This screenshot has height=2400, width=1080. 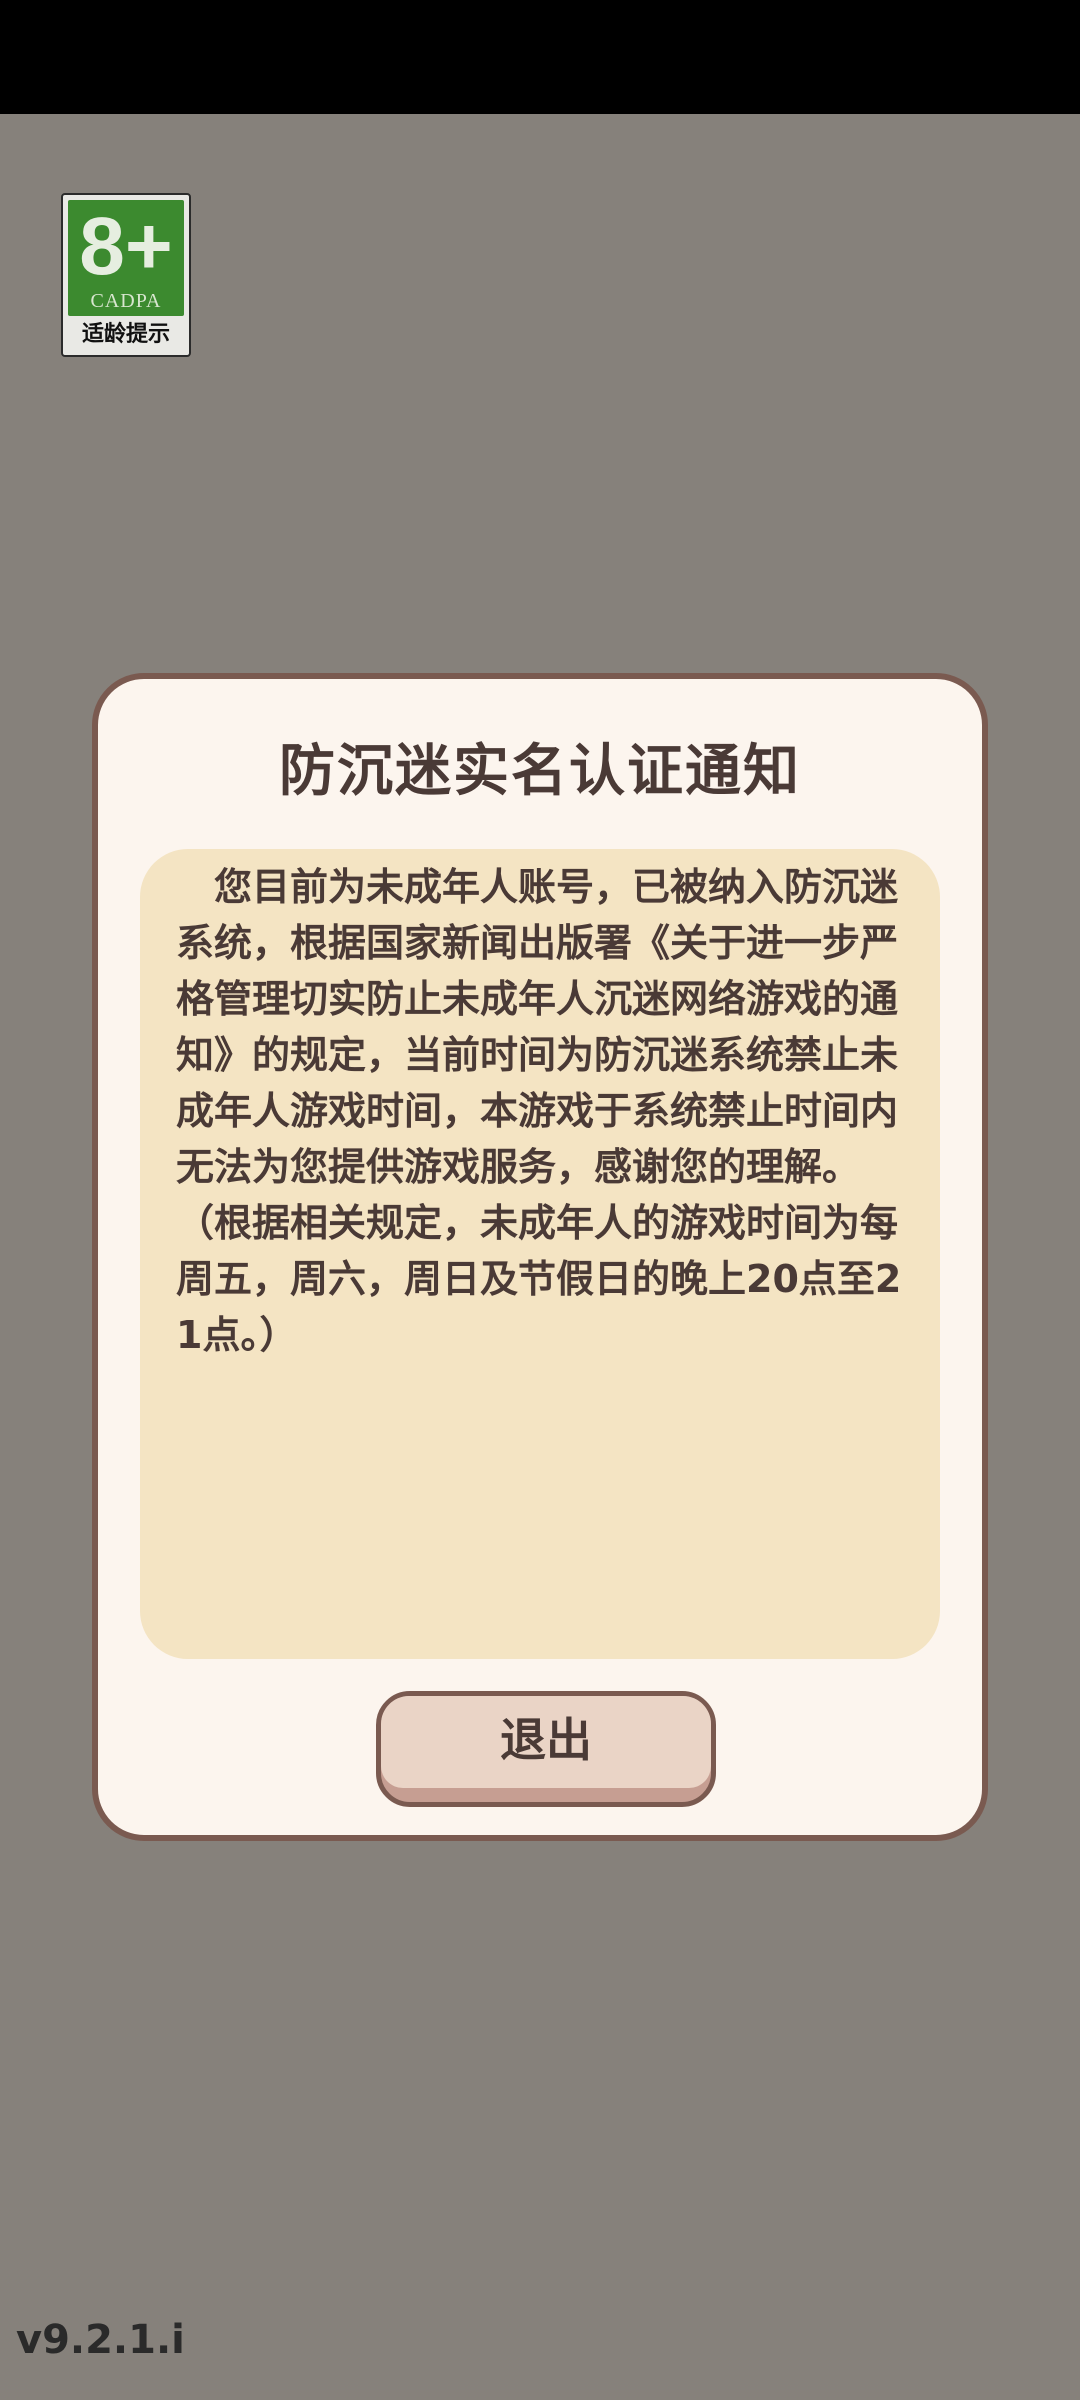 What do you see at coordinates (540, 57) in the screenshot?
I see `status-bar` at bounding box center [540, 57].